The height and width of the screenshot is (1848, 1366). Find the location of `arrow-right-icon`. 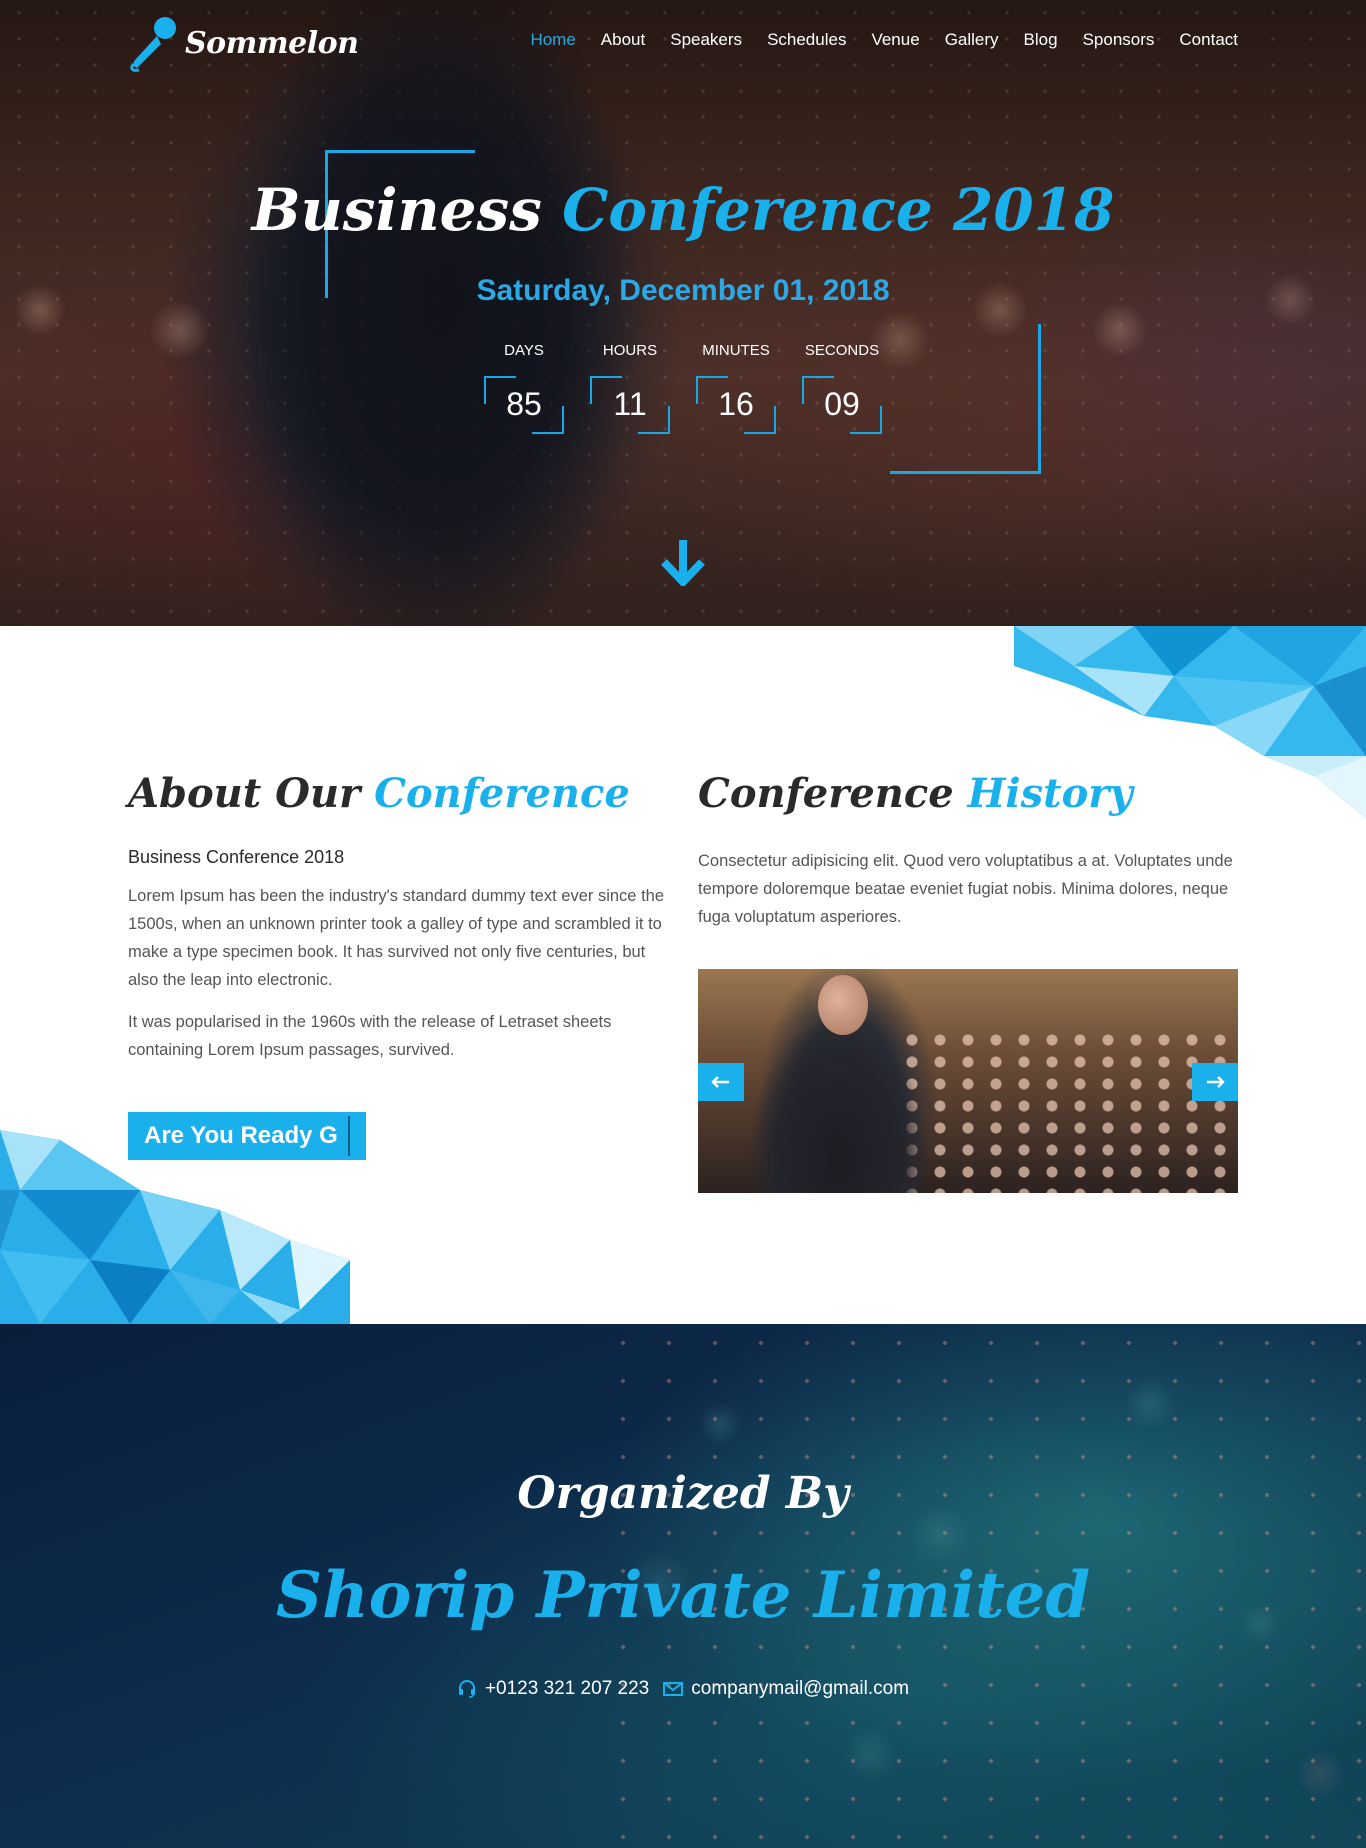

arrow-right-icon is located at coordinates (1216, 1082).